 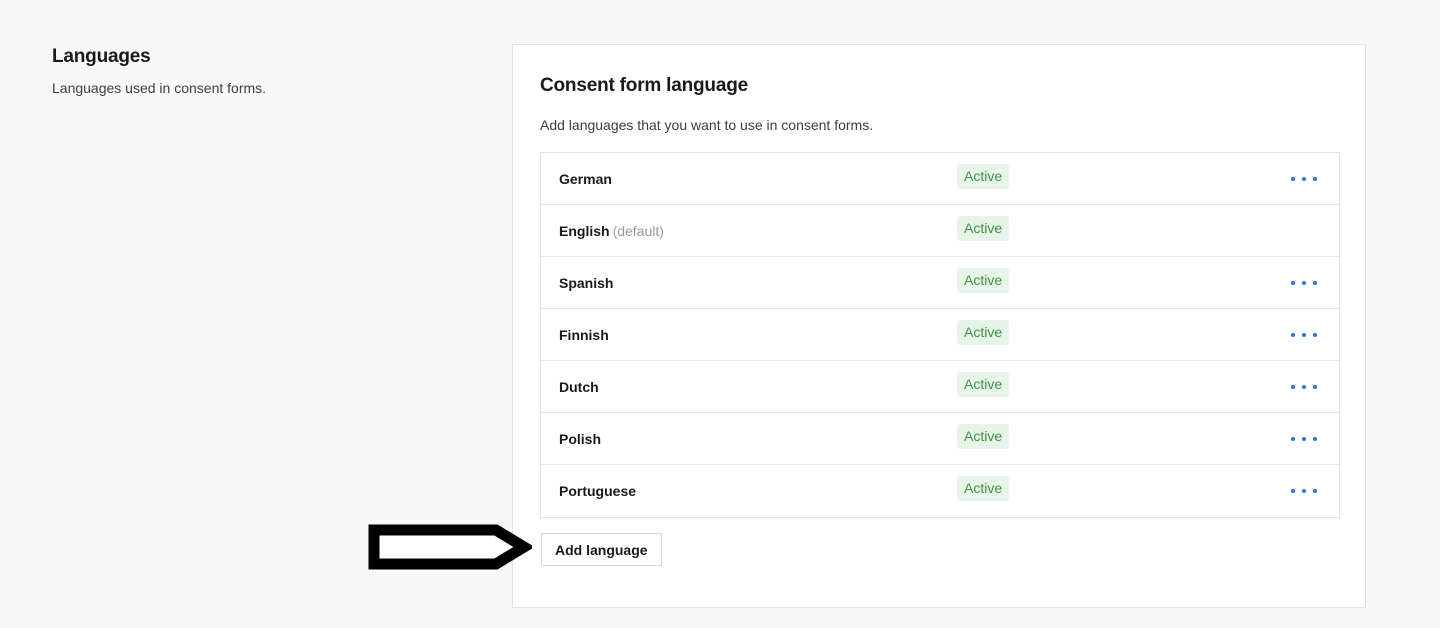 I want to click on language-name: Spanish, so click(x=586, y=283).